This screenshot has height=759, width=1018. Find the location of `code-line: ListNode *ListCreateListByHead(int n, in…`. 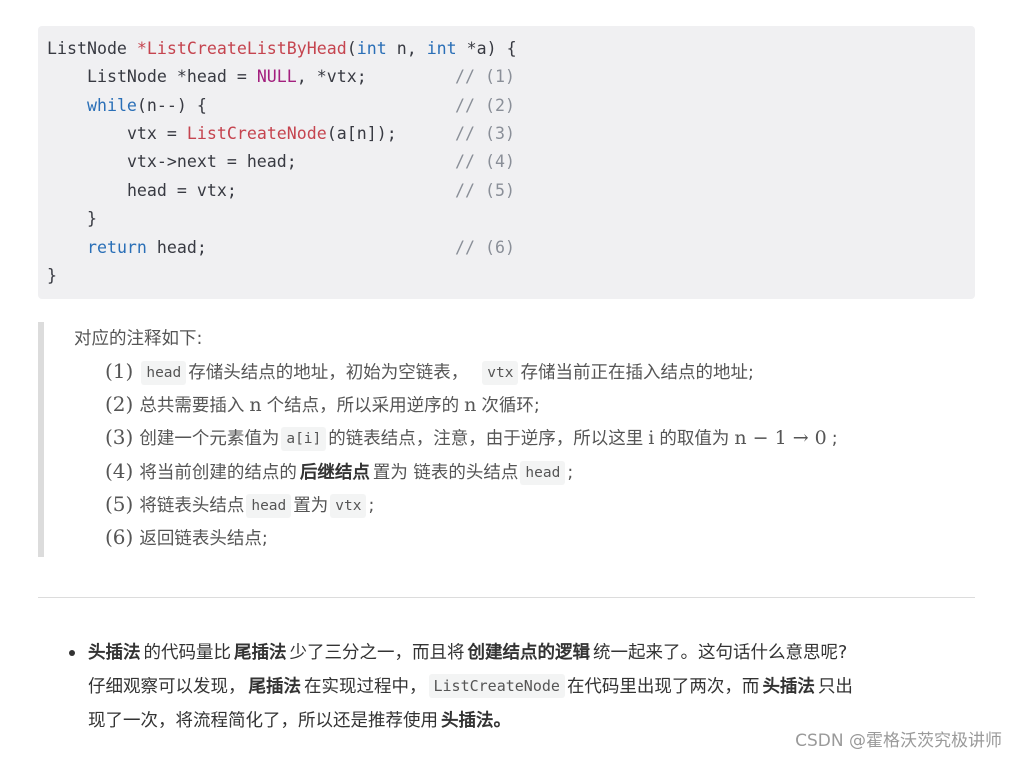

code-line: ListNode *ListCreateListByHead(int n, in… is located at coordinates (282, 49).